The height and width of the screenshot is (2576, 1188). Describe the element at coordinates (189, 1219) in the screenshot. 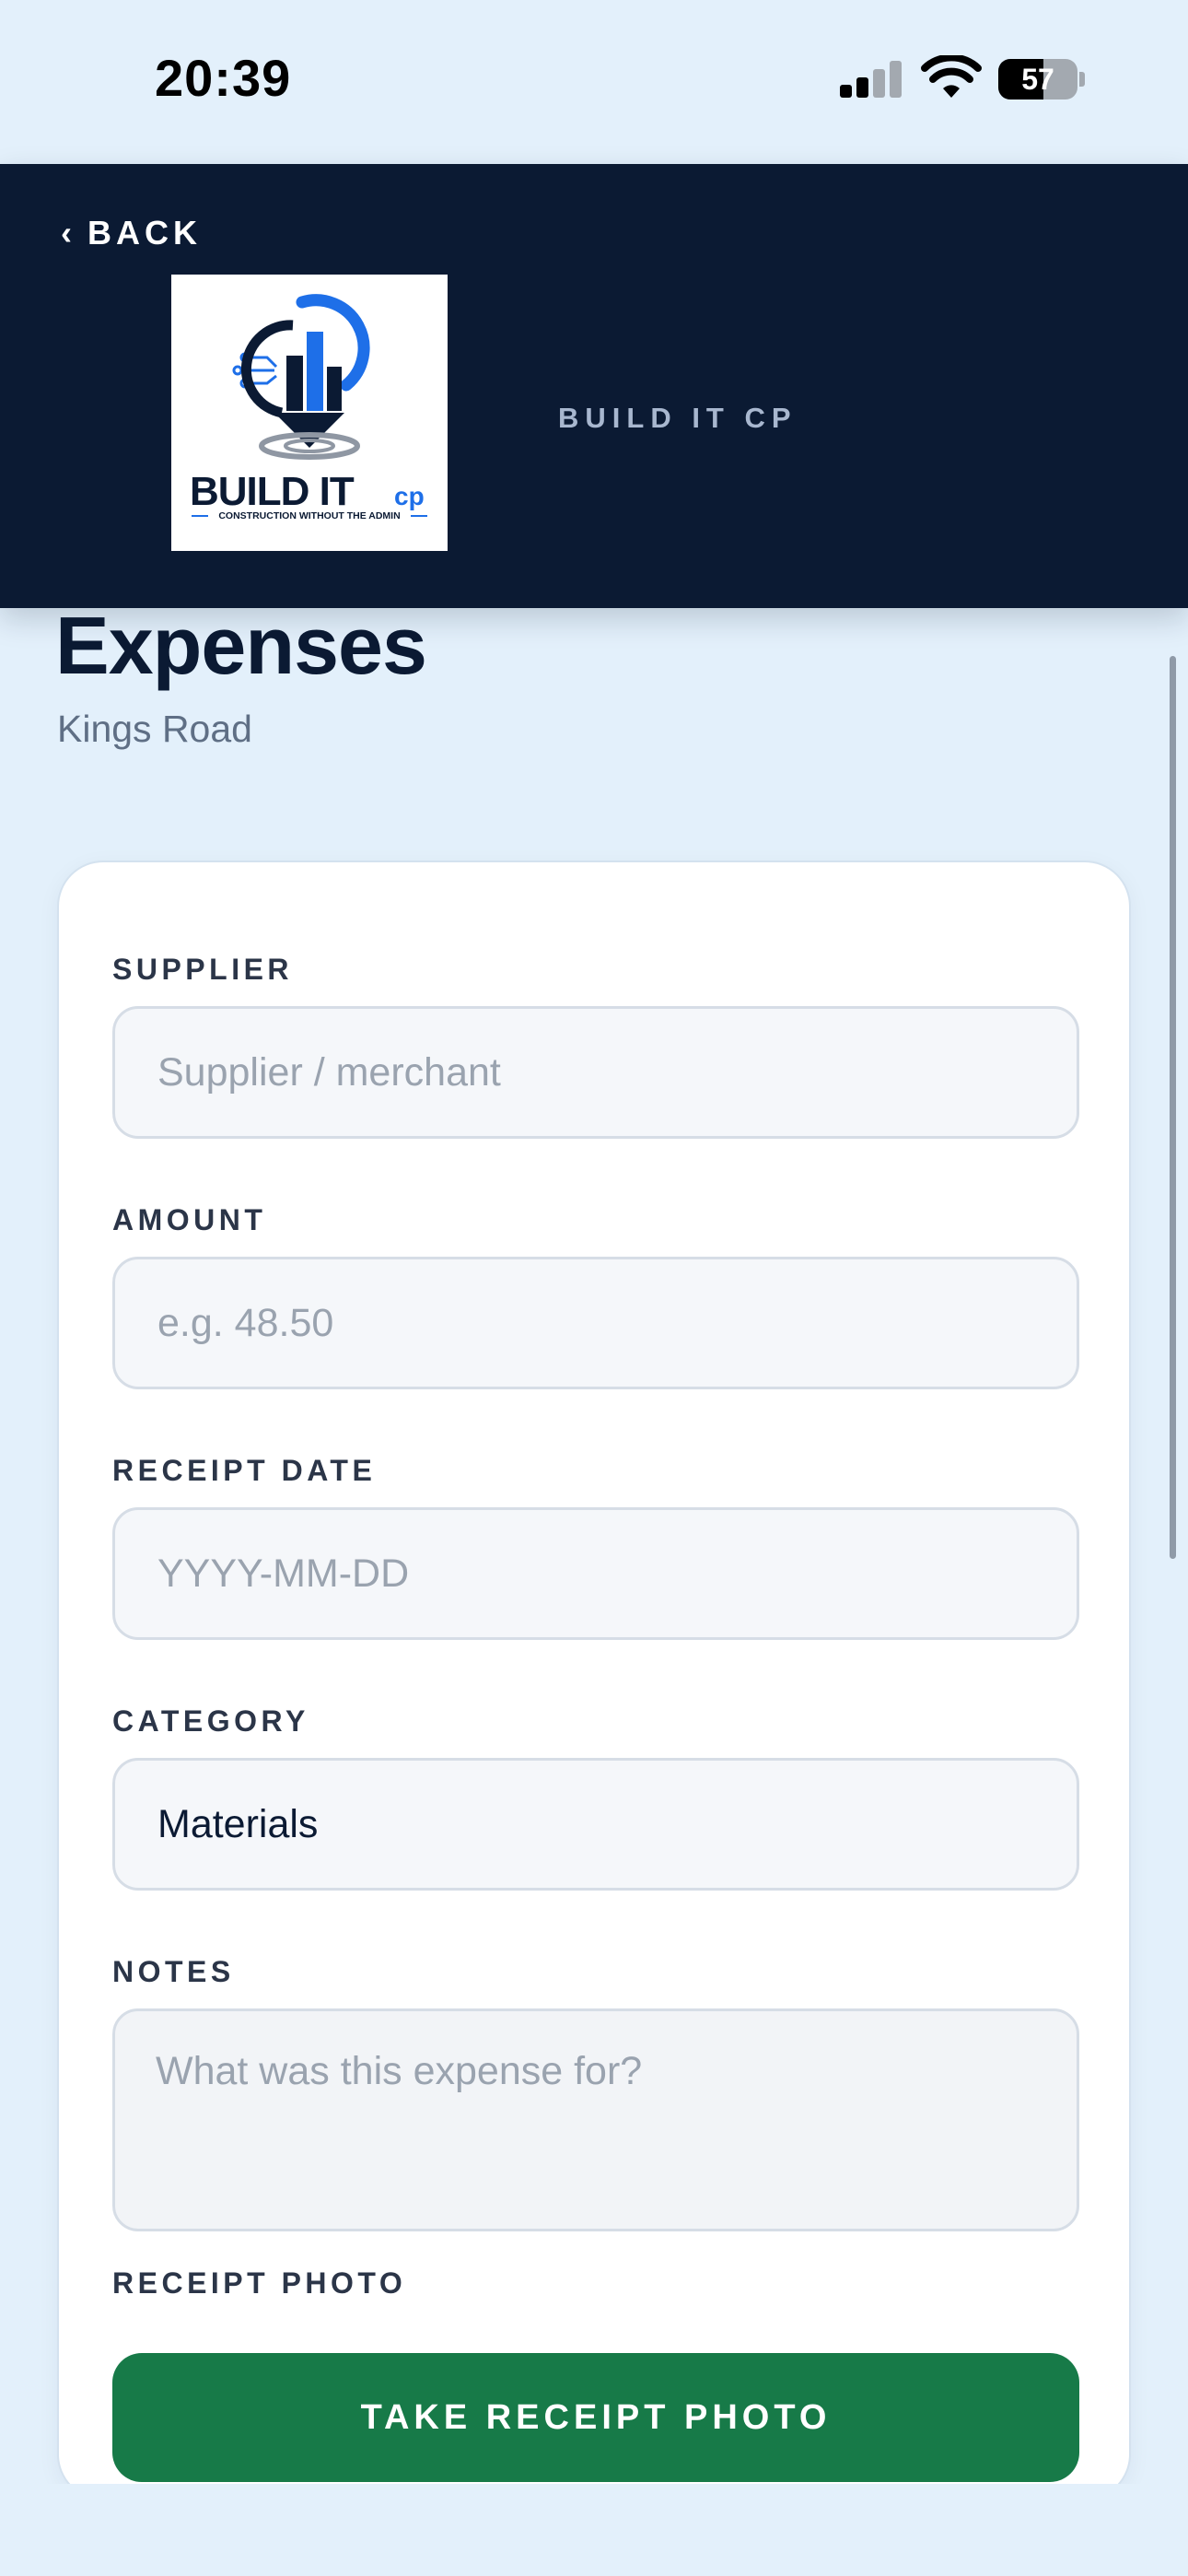

I see `amount-label: AMOUNT` at that location.